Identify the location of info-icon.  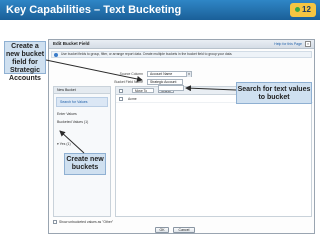
(56, 55).